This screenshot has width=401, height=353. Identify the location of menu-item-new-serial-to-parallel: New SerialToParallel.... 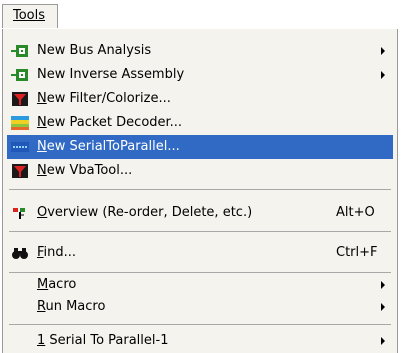
(200, 147).